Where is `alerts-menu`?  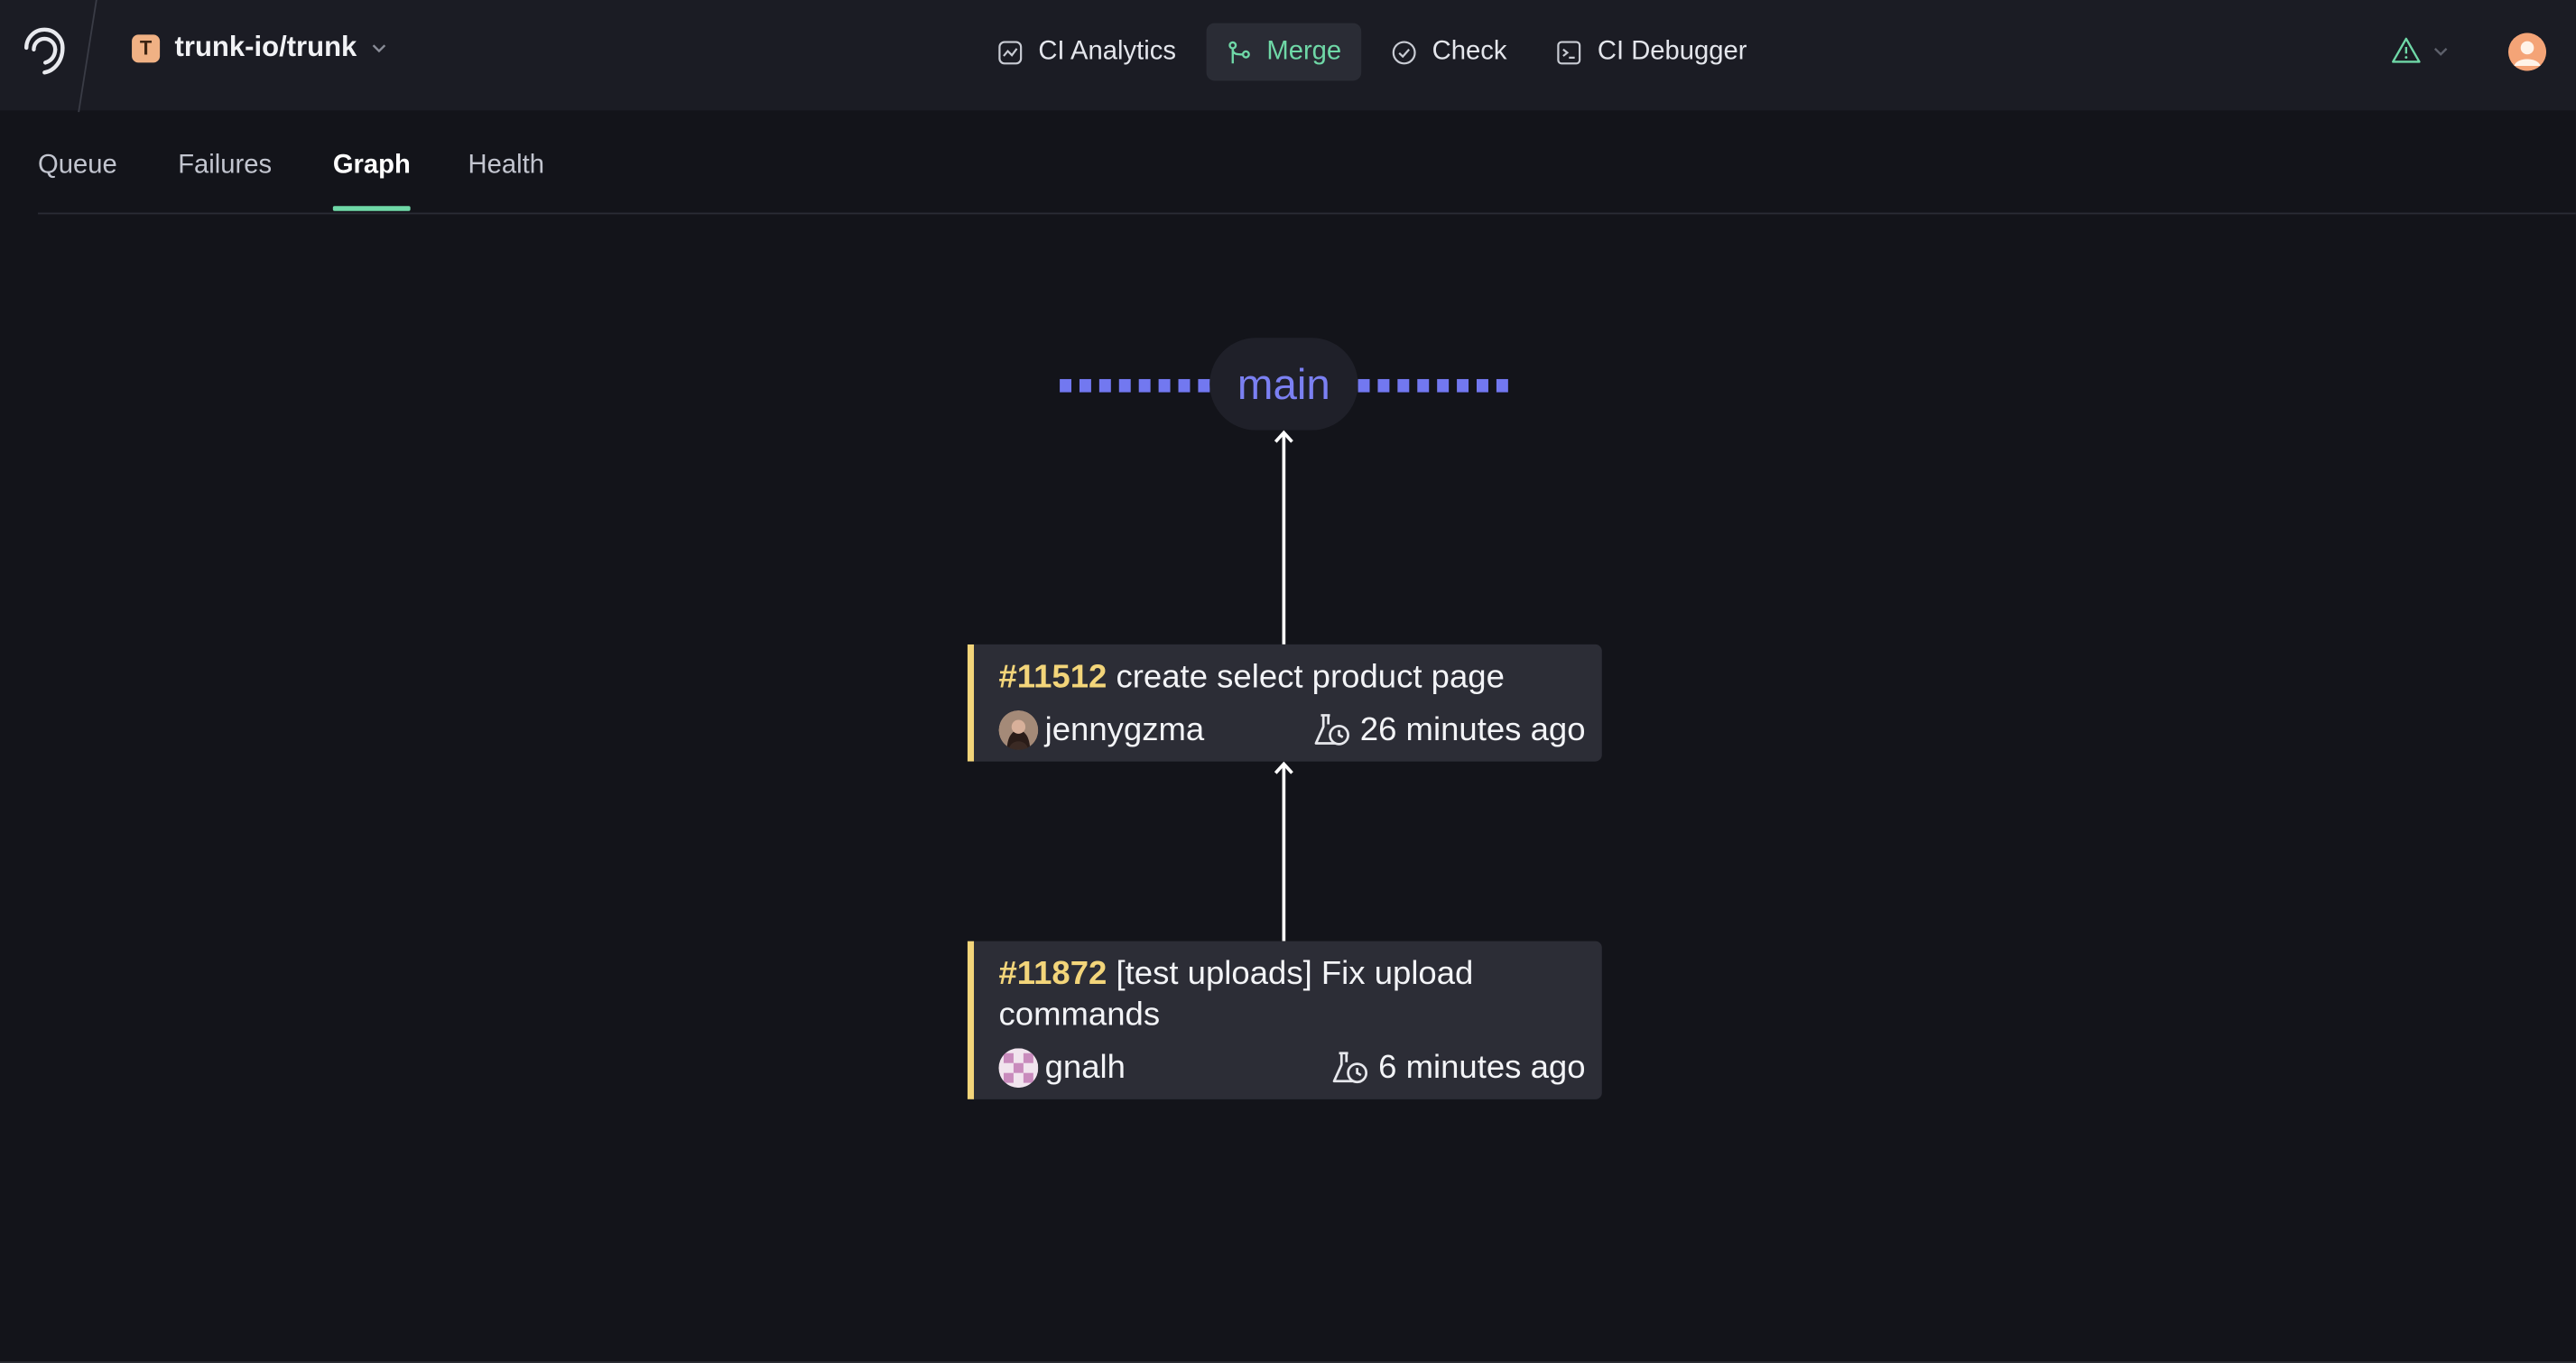
alerts-menu is located at coordinates (2420, 50).